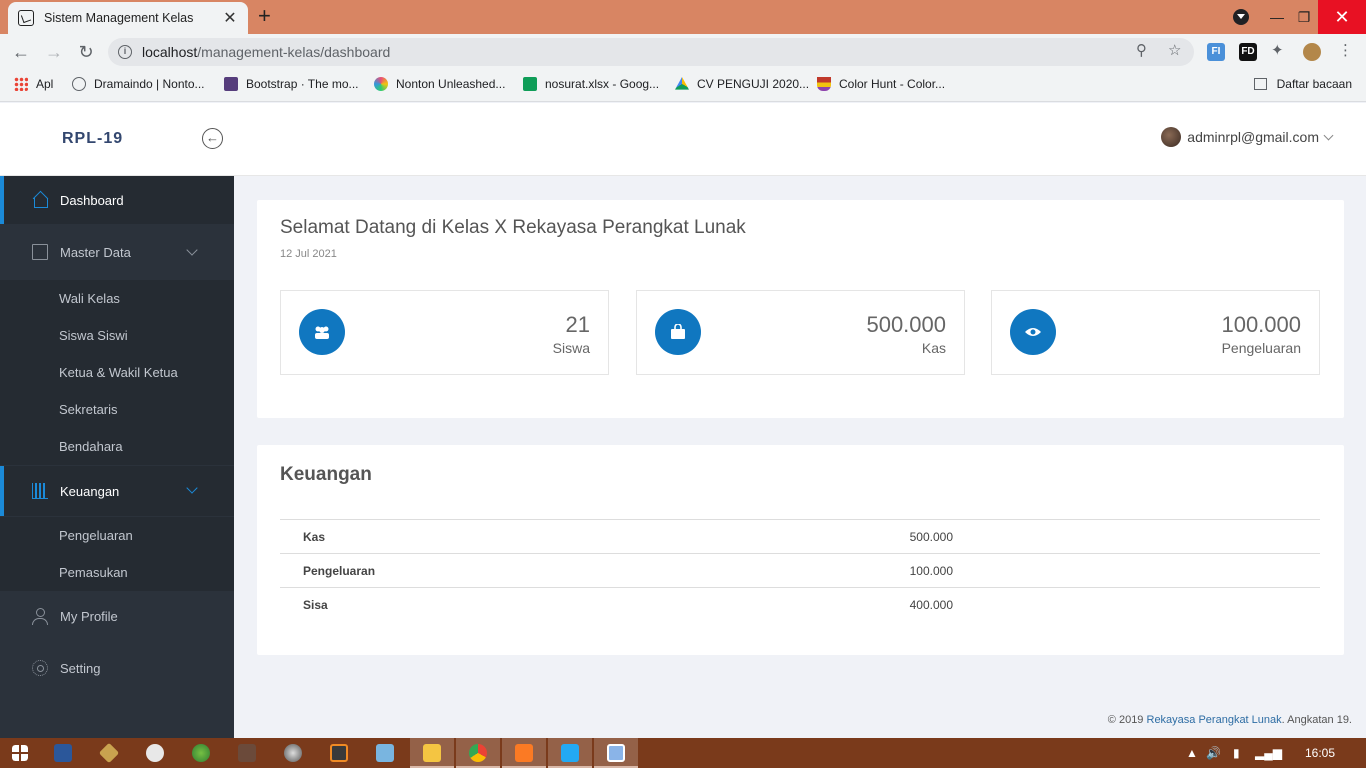 This screenshot has width=1366, height=768. What do you see at coordinates (540, 536) in the screenshot?
I see `table-cell-key: Kas` at bounding box center [540, 536].